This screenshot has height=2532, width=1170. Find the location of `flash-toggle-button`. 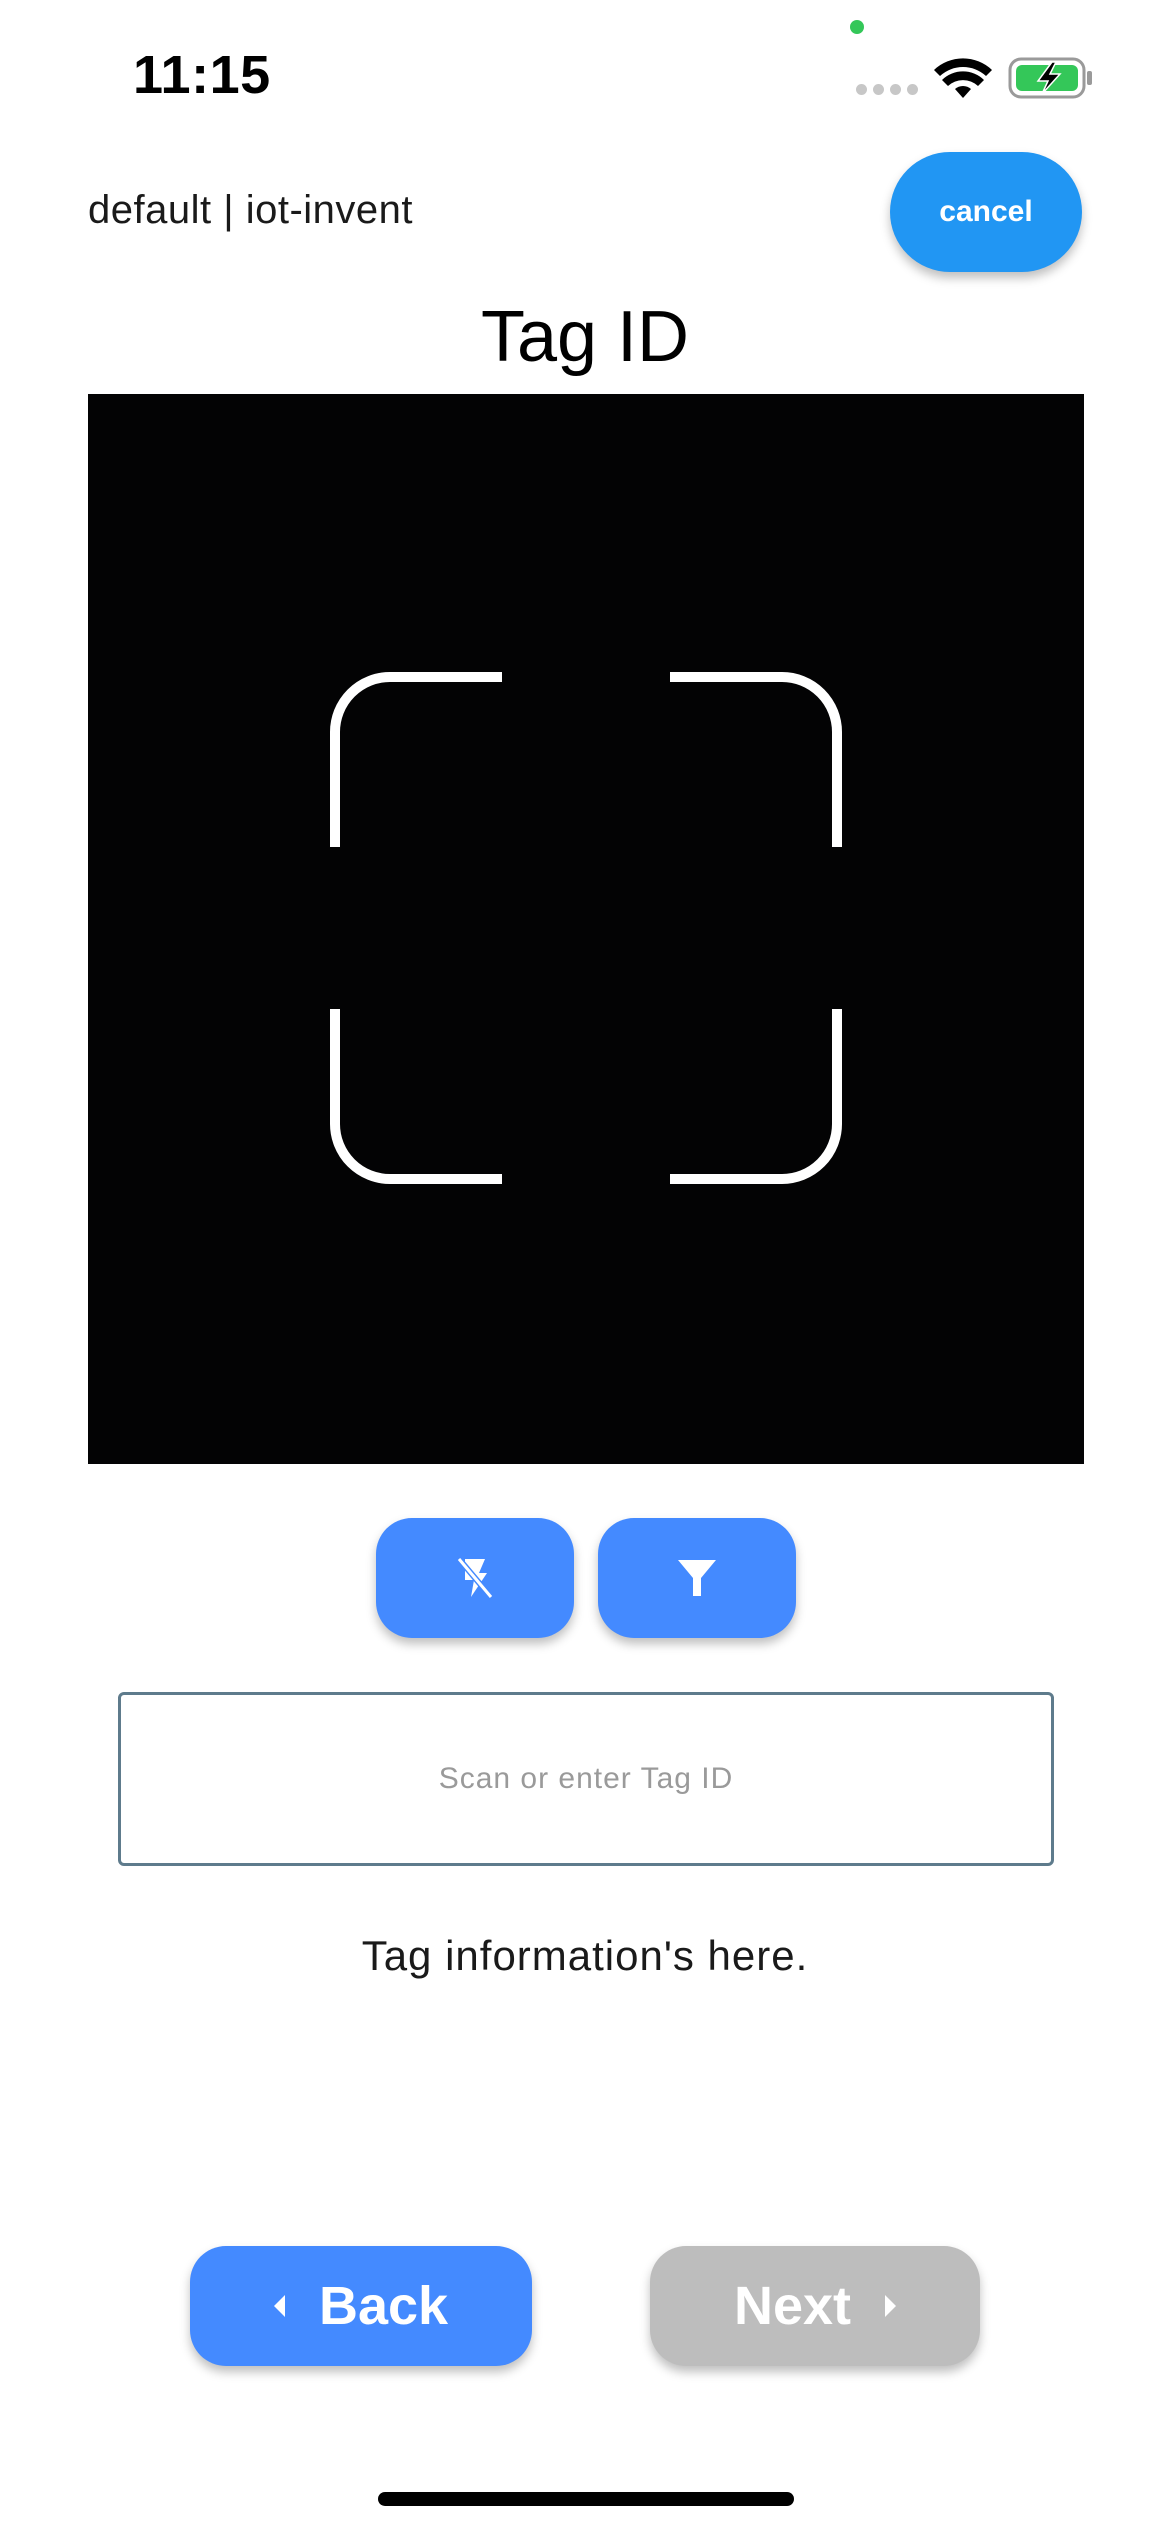

flash-toggle-button is located at coordinates (475, 1578).